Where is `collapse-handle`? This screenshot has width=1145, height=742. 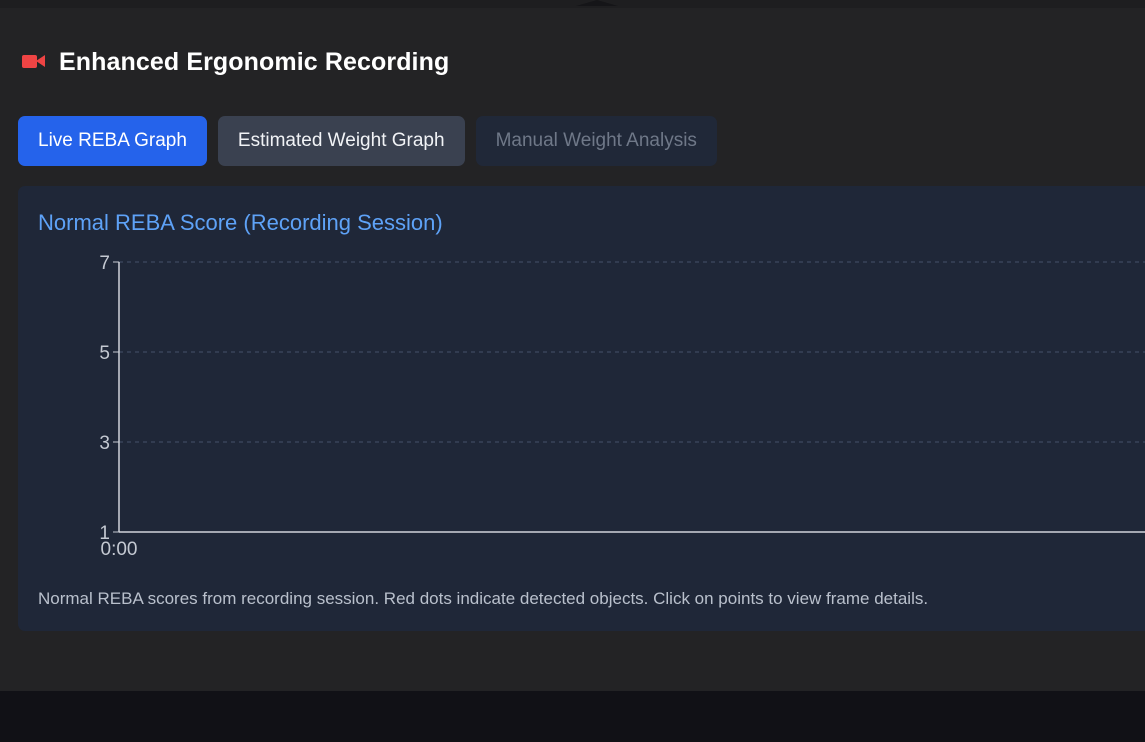 collapse-handle is located at coordinates (597, 3).